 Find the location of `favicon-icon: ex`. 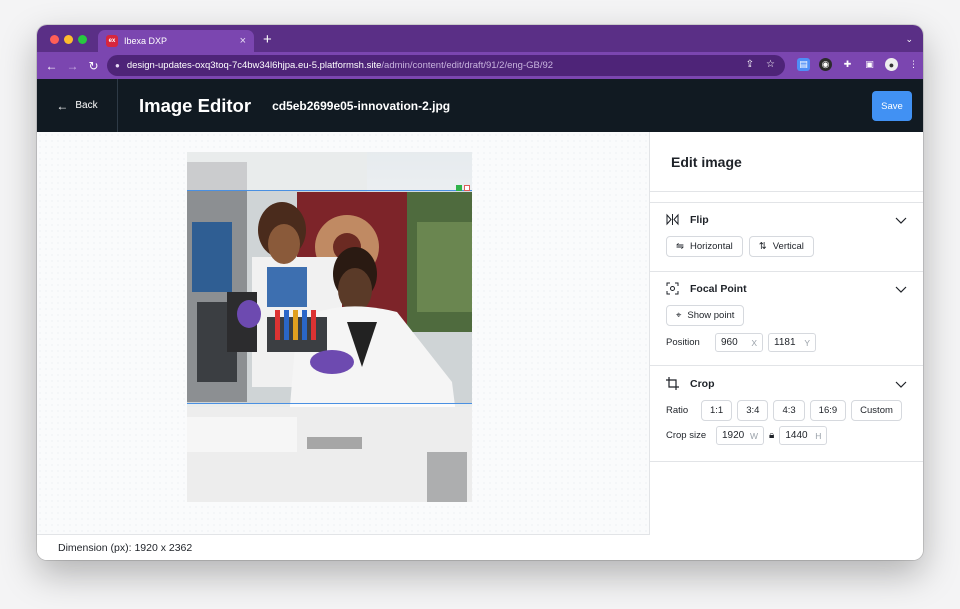

favicon-icon: ex is located at coordinates (112, 41).